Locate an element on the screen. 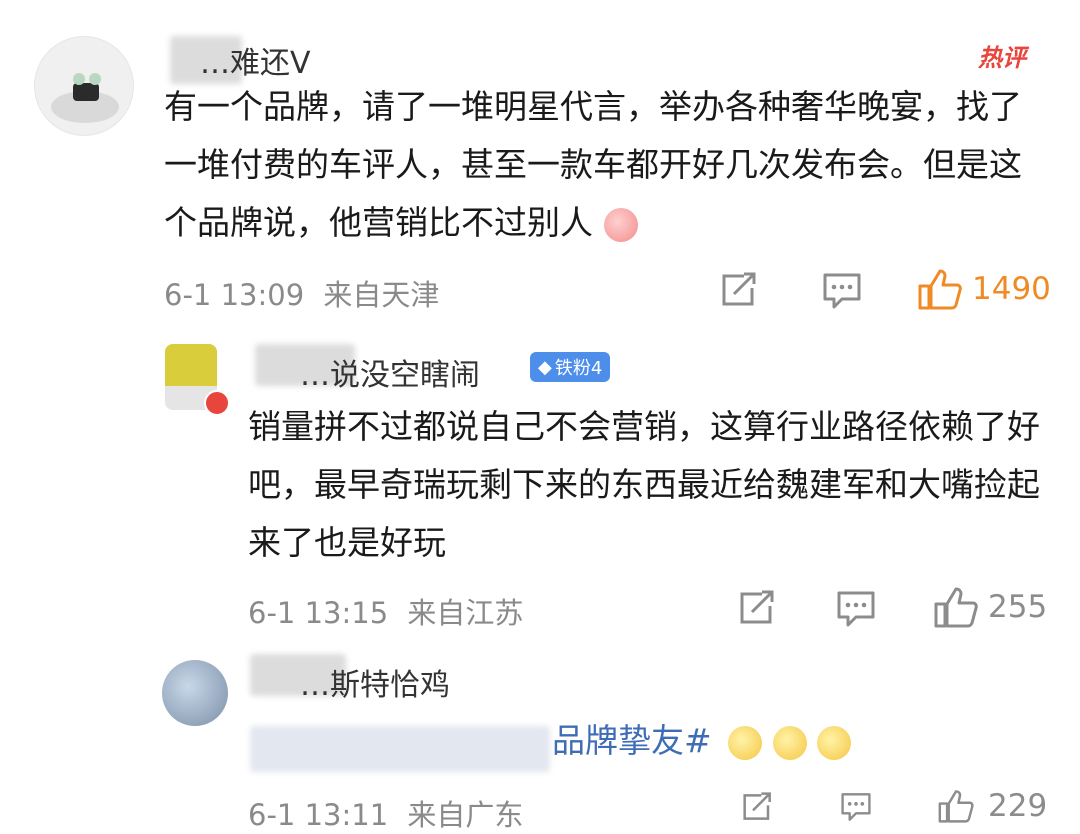  like-count: 1490 is located at coordinates (1011, 289).